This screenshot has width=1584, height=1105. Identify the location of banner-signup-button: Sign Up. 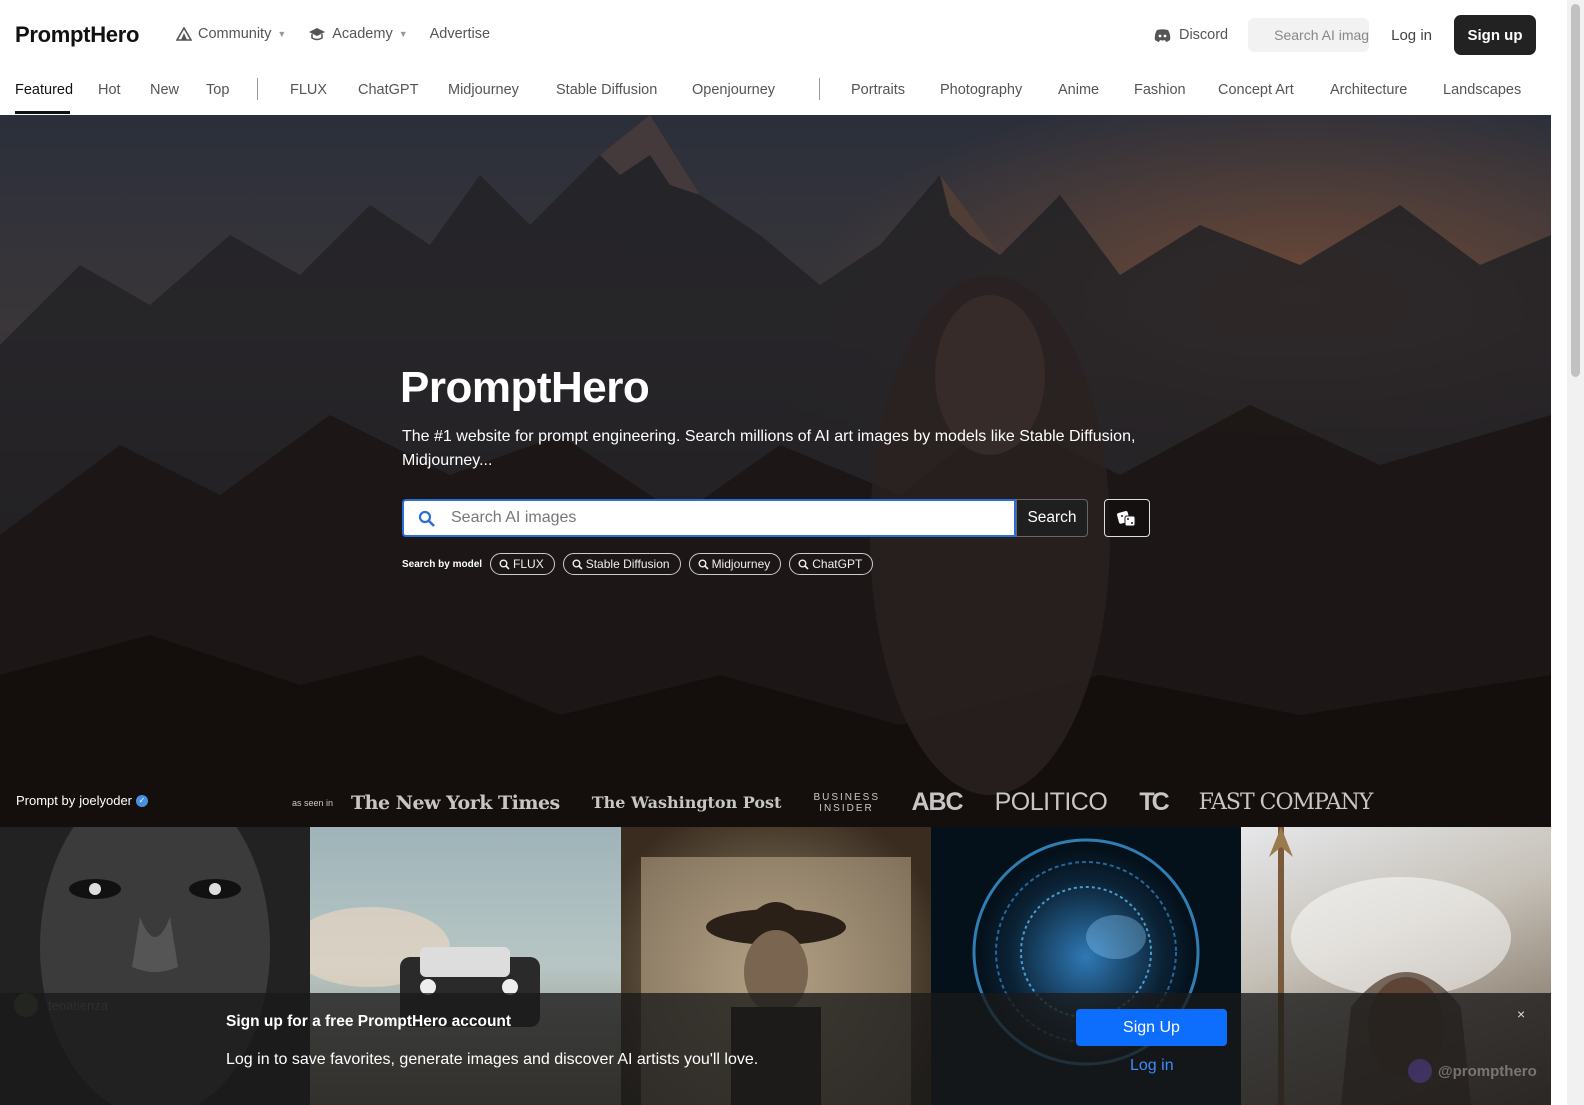
(1151, 1027).